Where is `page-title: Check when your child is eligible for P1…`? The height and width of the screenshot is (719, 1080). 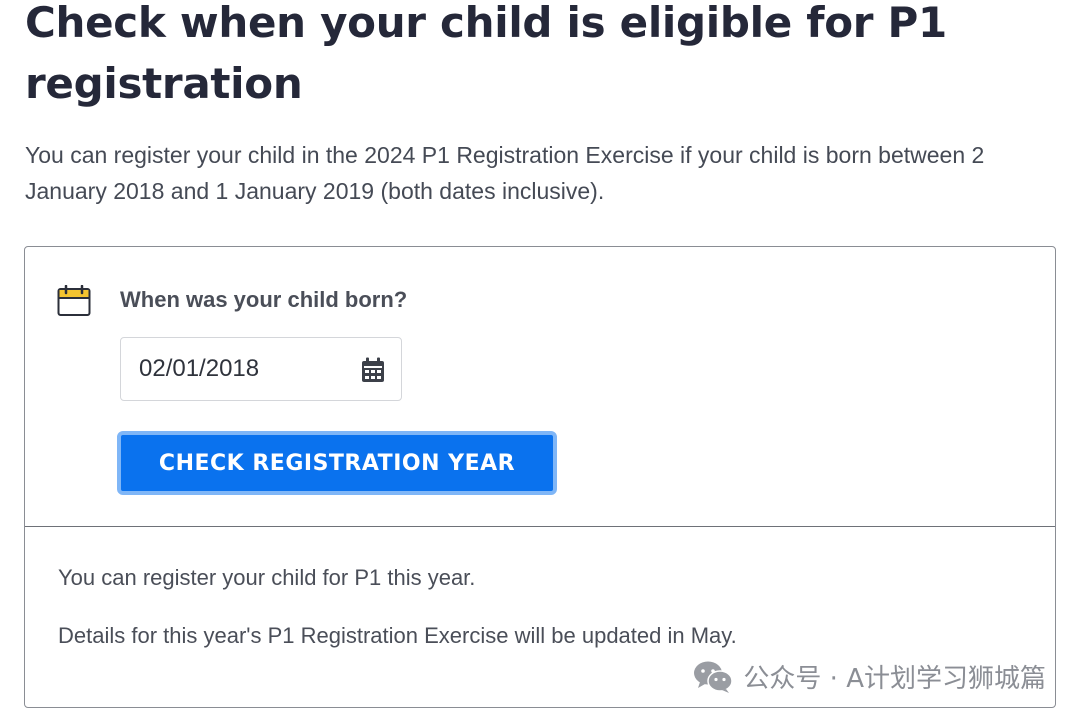
page-title: Check when your child is eligible for P1… is located at coordinates (486, 54).